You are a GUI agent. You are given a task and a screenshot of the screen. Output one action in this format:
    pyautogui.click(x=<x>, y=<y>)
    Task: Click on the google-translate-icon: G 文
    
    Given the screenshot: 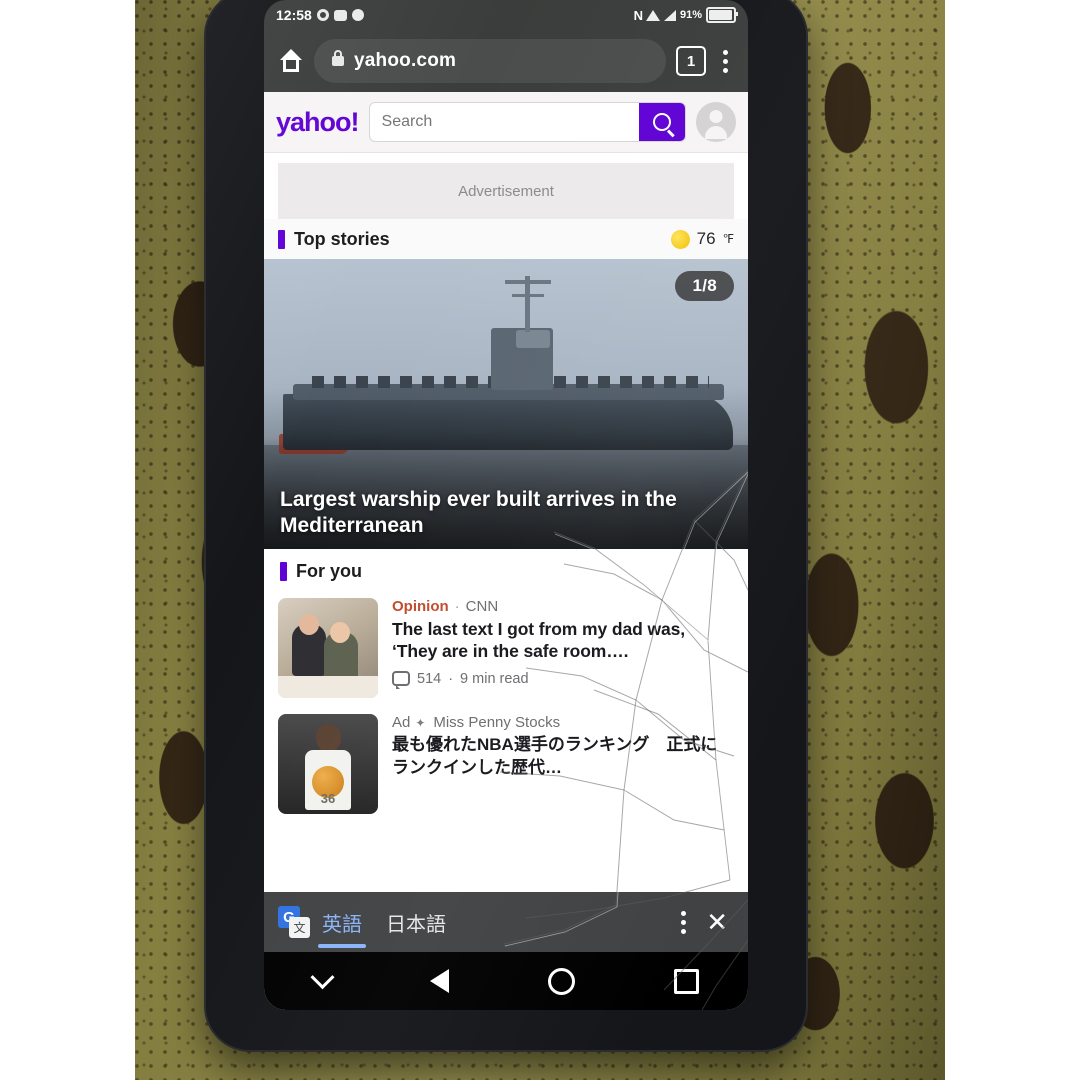 What is the action you would take?
    pyautogui.click(x=294, y=922)
    